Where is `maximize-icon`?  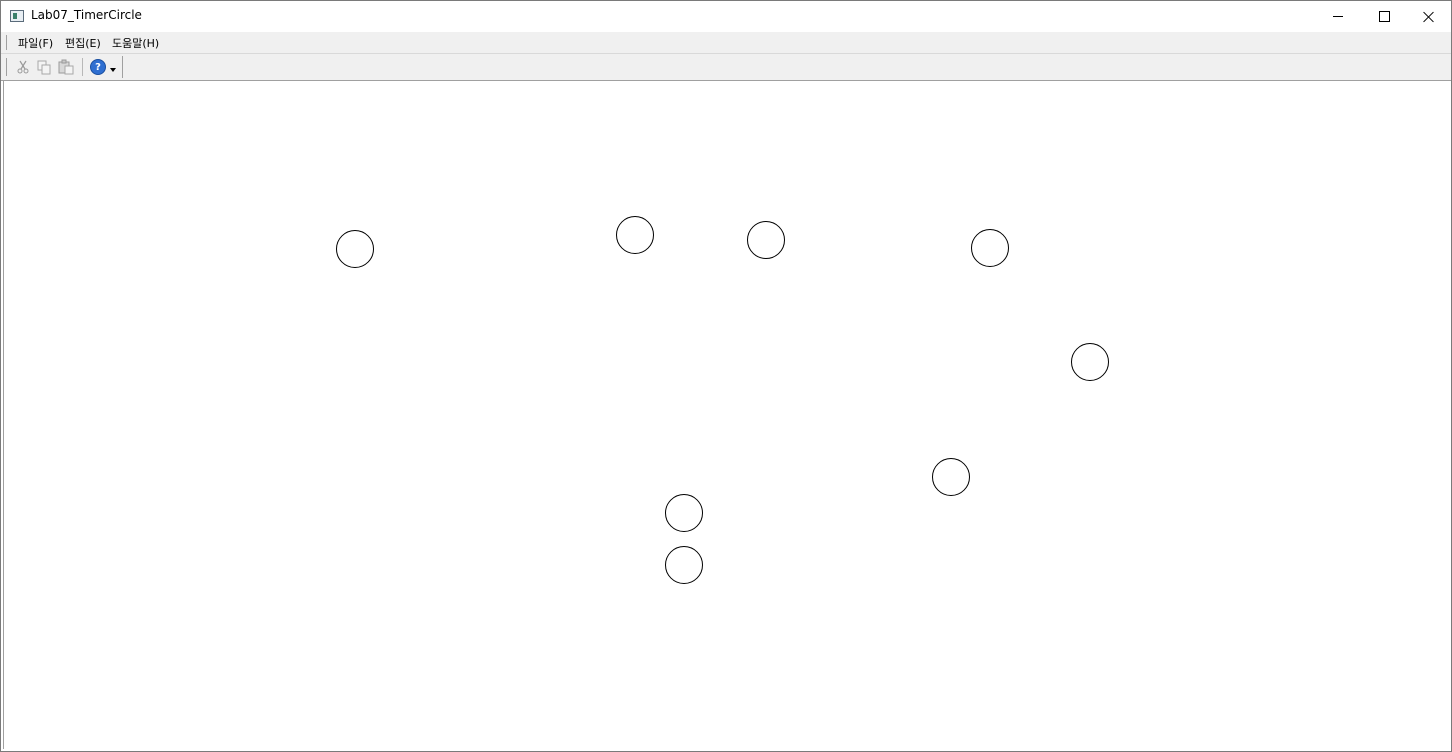
maximize-icon is located at coordinates (1384, 16).